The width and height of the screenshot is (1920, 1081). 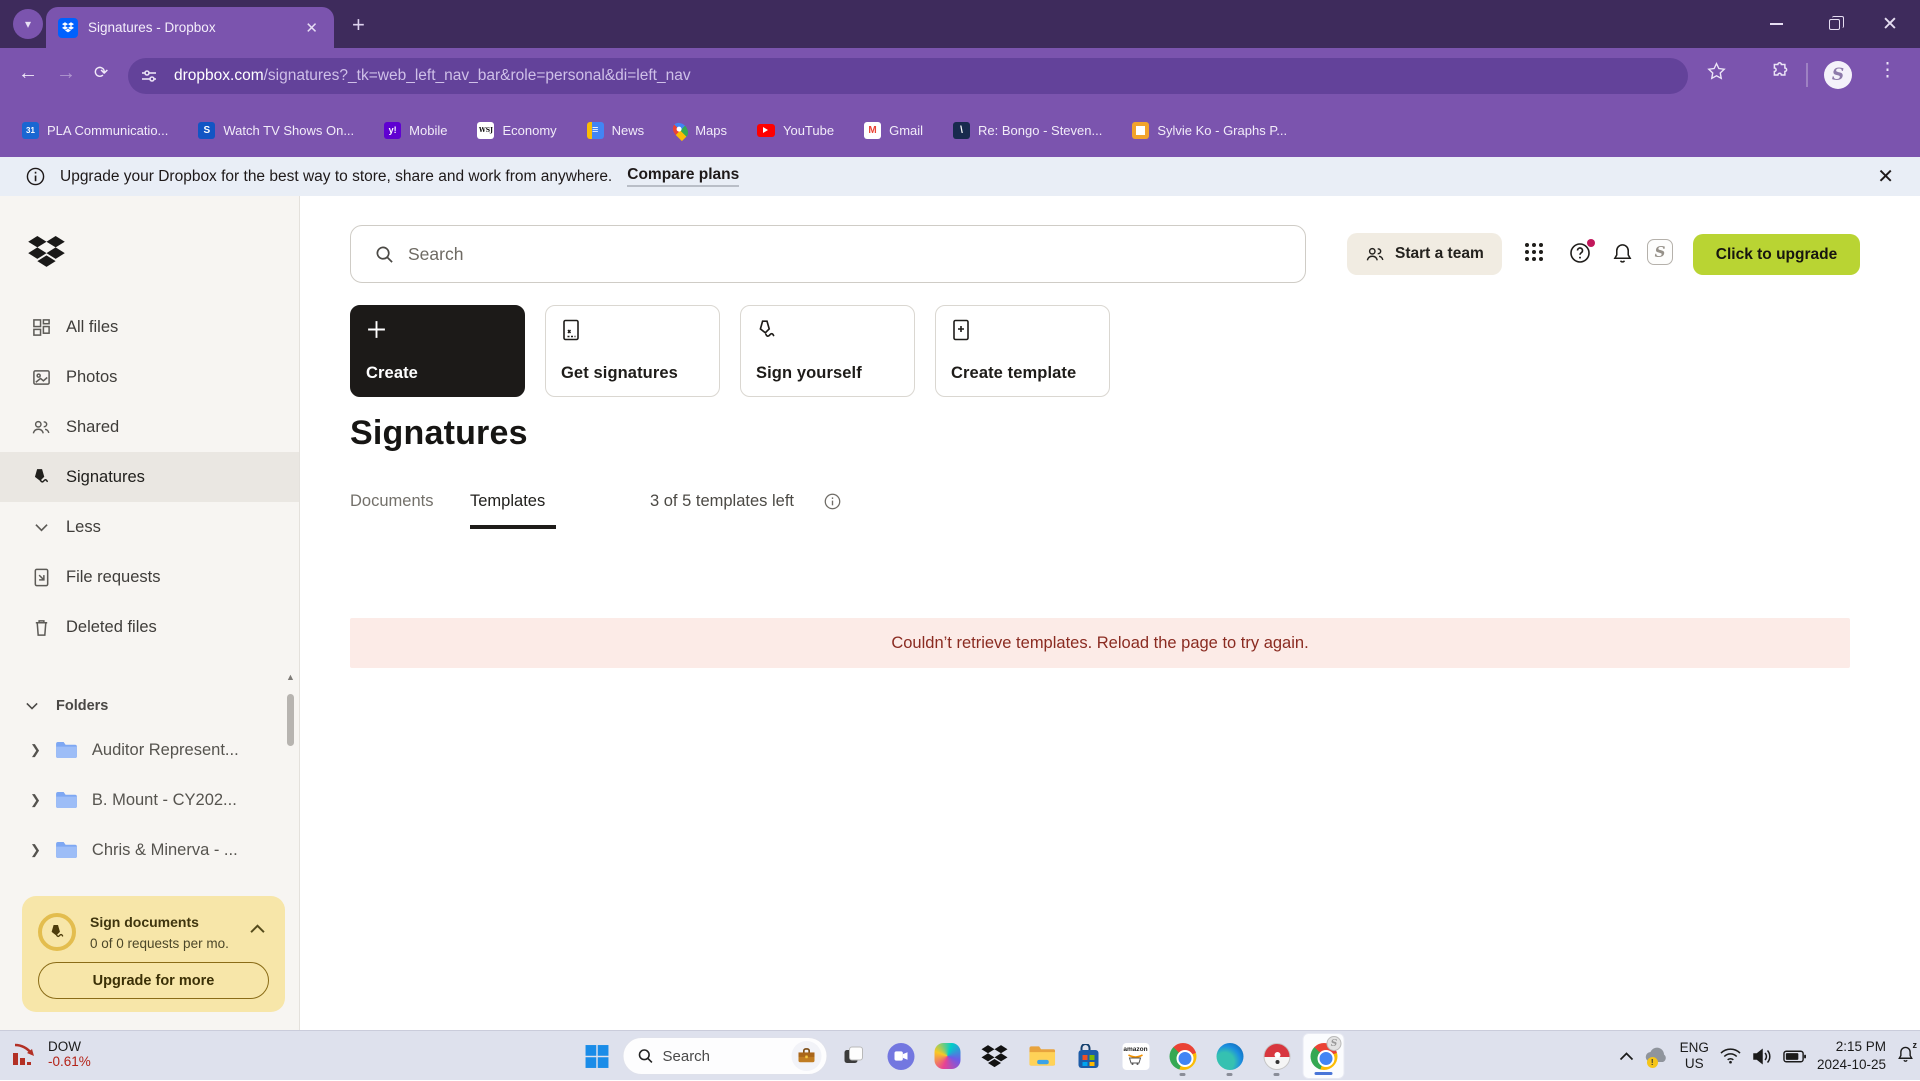 I want to click on task-view-button, so click(x=854, y=1056).